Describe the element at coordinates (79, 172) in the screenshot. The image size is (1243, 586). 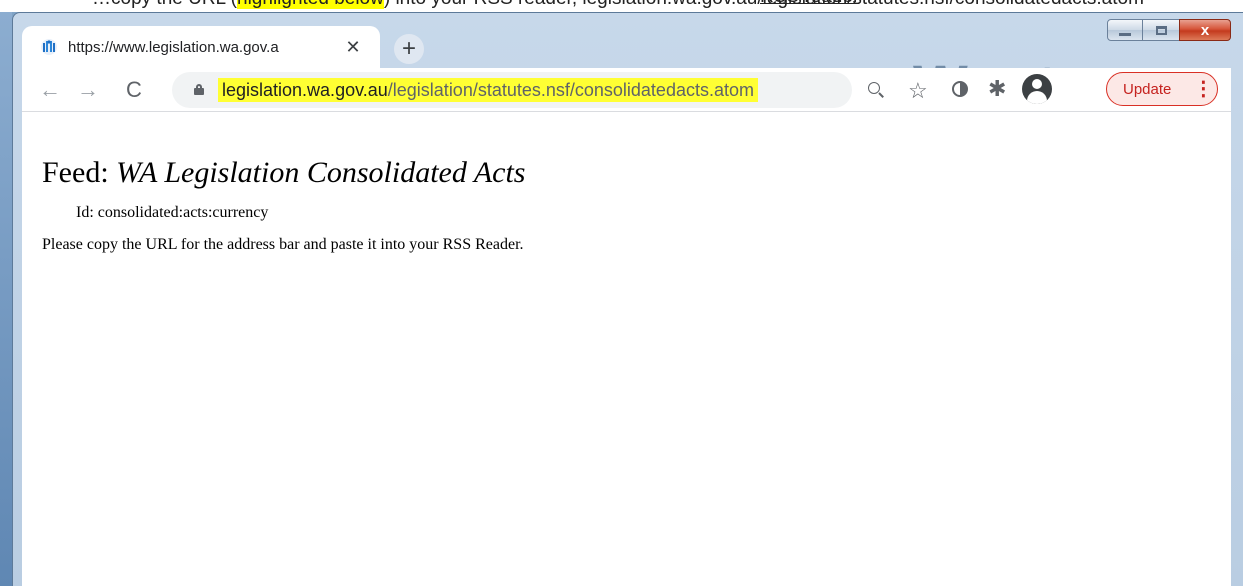
I see `feed-prefix: Feed:` at that location.